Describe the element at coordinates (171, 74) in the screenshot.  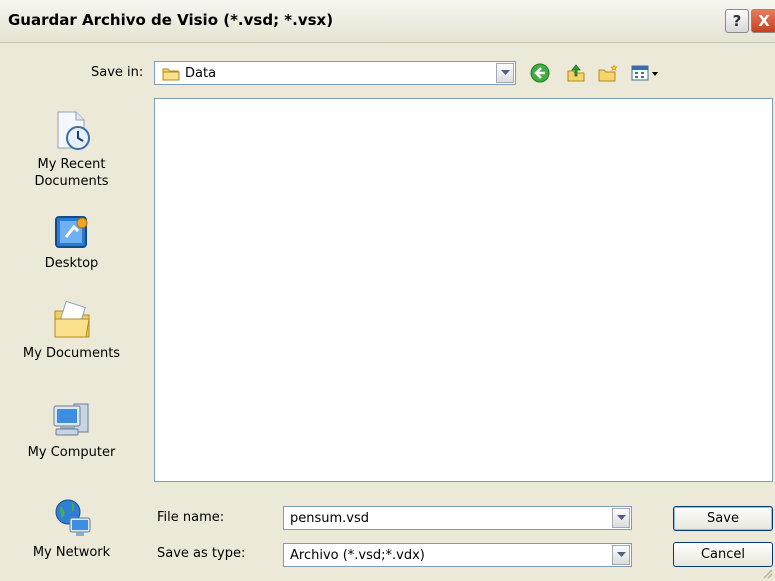
I see `folder-icon` at that location.